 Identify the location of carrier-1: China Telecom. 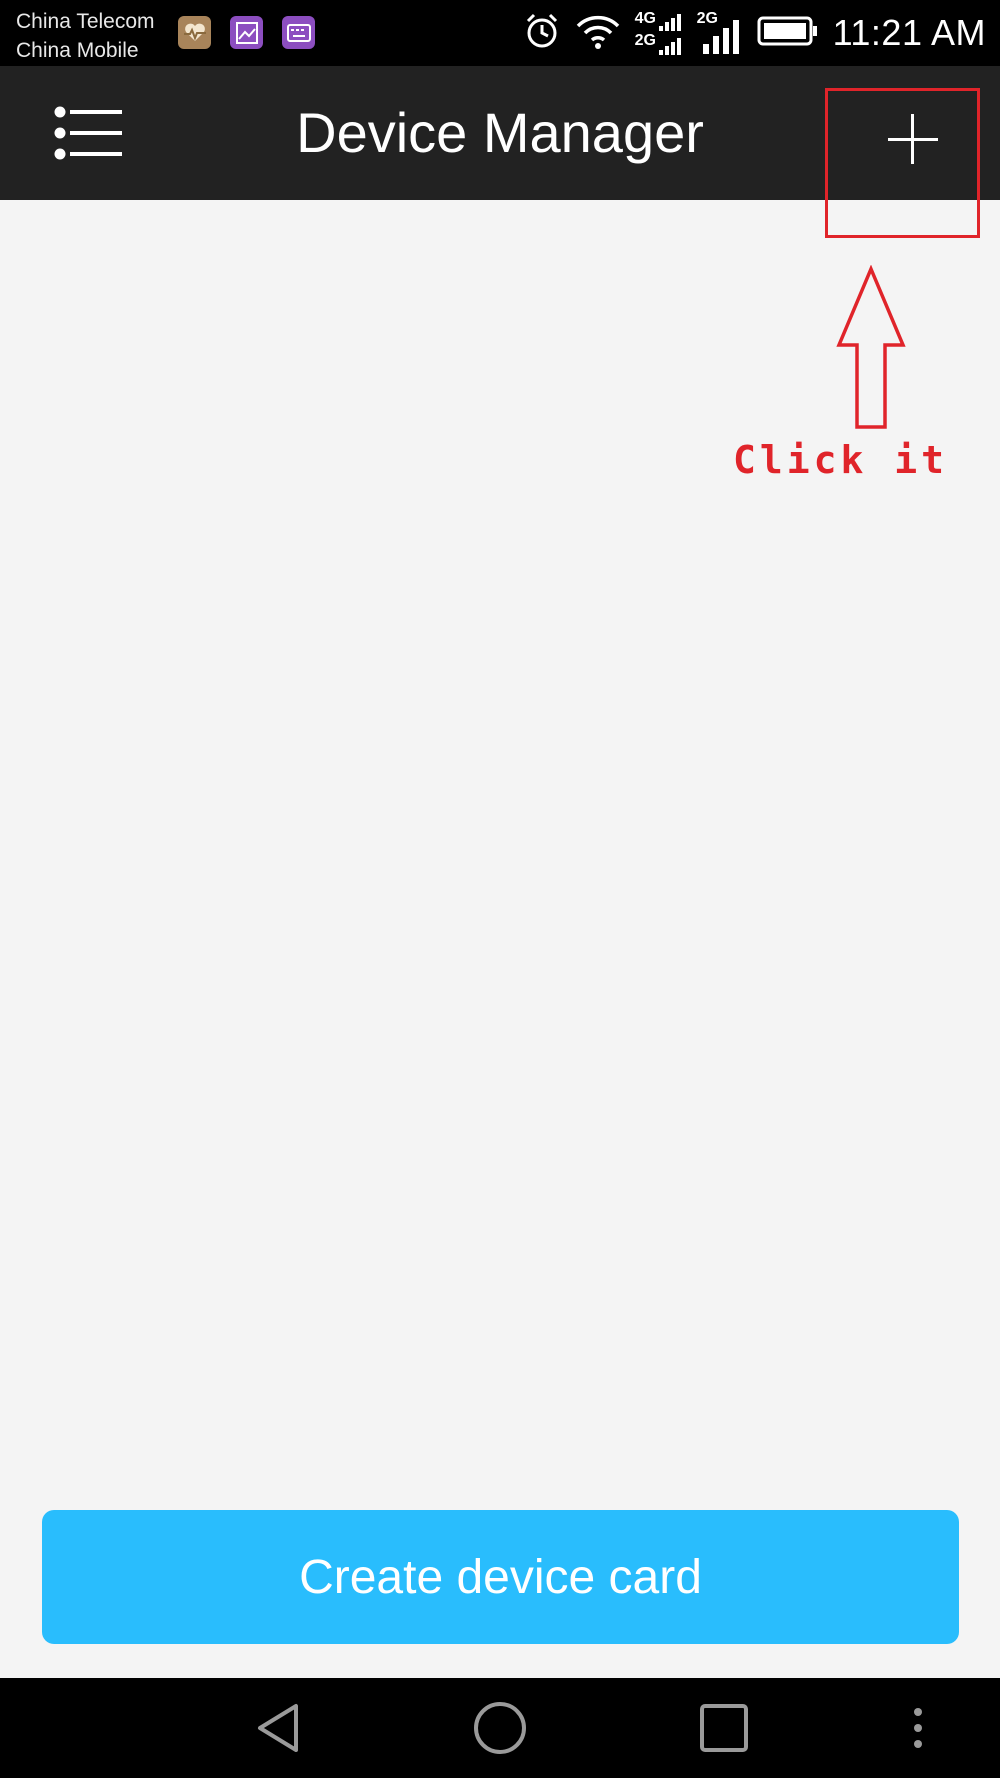
(85, 21).